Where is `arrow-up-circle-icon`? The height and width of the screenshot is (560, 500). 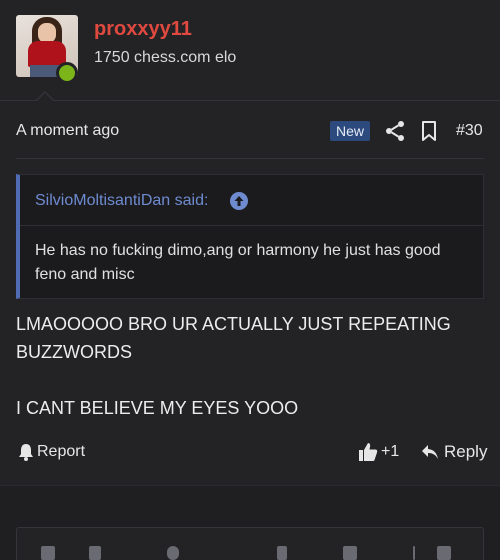
arrow-up-circle-icon is located at coordinates (239, 201).